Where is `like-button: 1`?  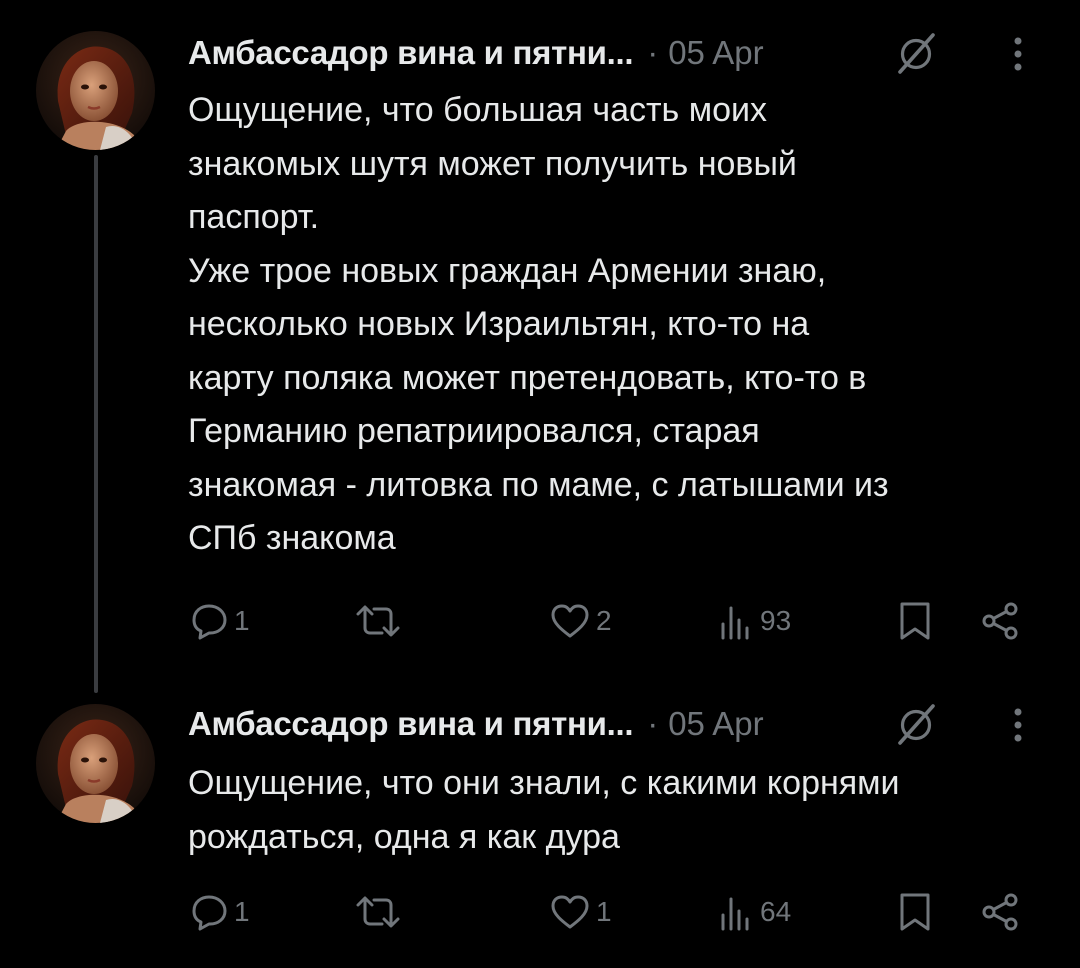 like-button: 1 is located at coordinates (580, 912).